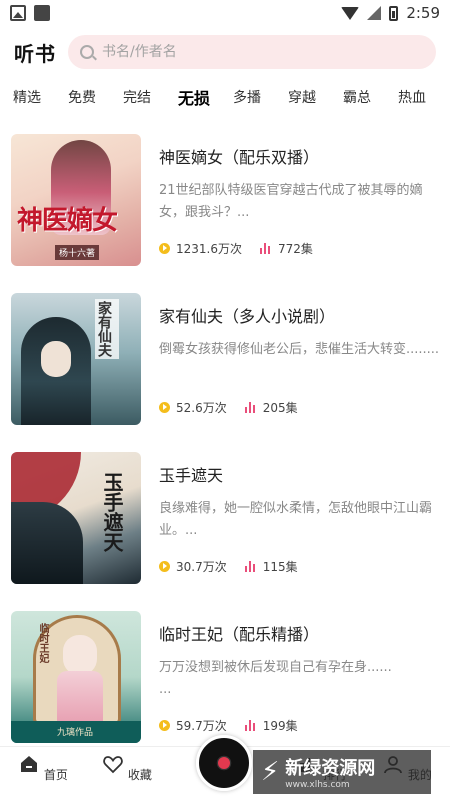 This screenshot has height=800, width=450. Describe the element at coordinates (201, 408) in the screenshot. I see `play-count: 52.6万次` at that location.